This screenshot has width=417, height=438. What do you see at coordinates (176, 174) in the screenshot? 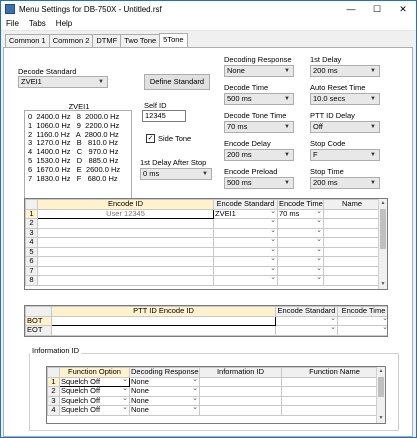
I see `first-delay-after-stop-select: 0 ms ▼` at bounding box center [176, 174].